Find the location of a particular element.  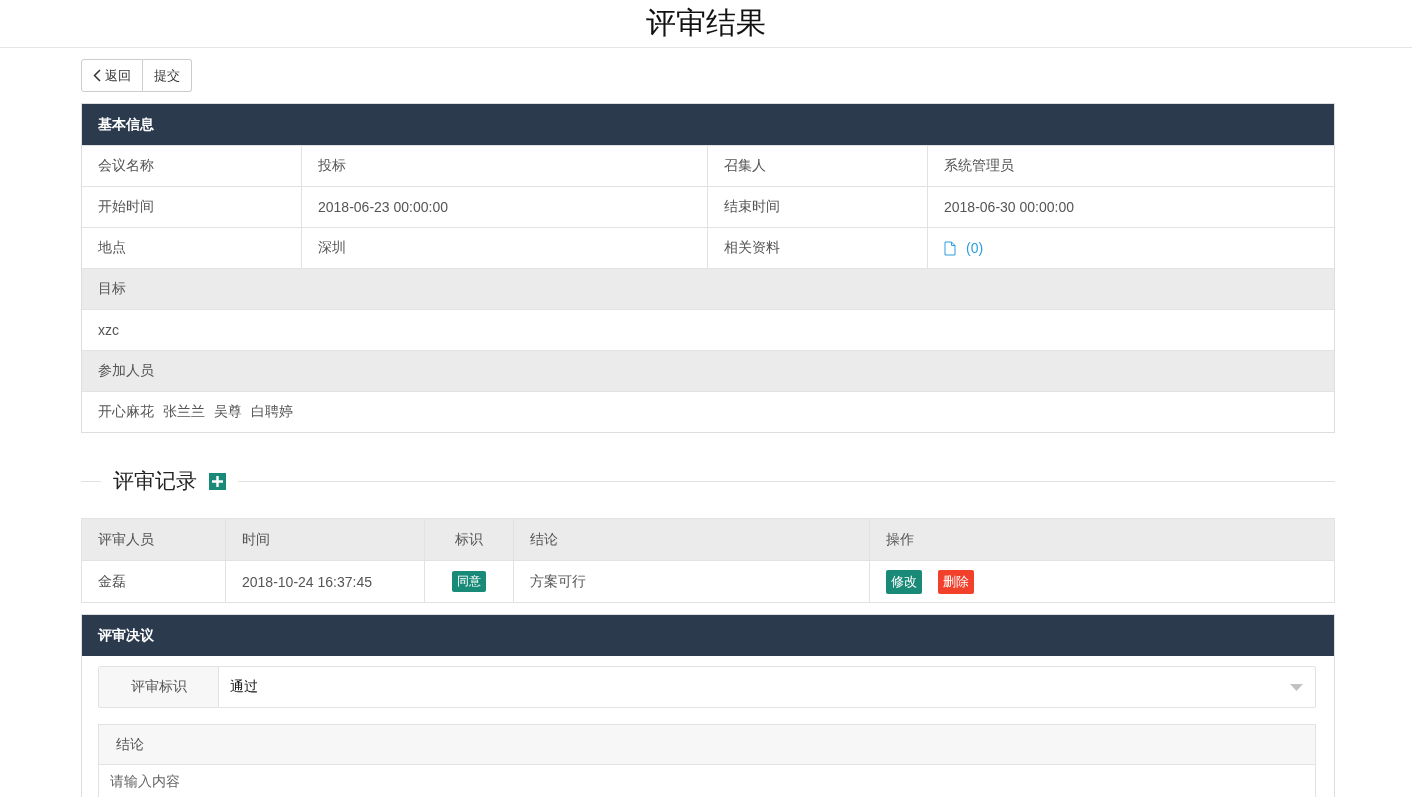

field-value: 2018-06-30 00:00:00 is located at coordinates (1131, 206).